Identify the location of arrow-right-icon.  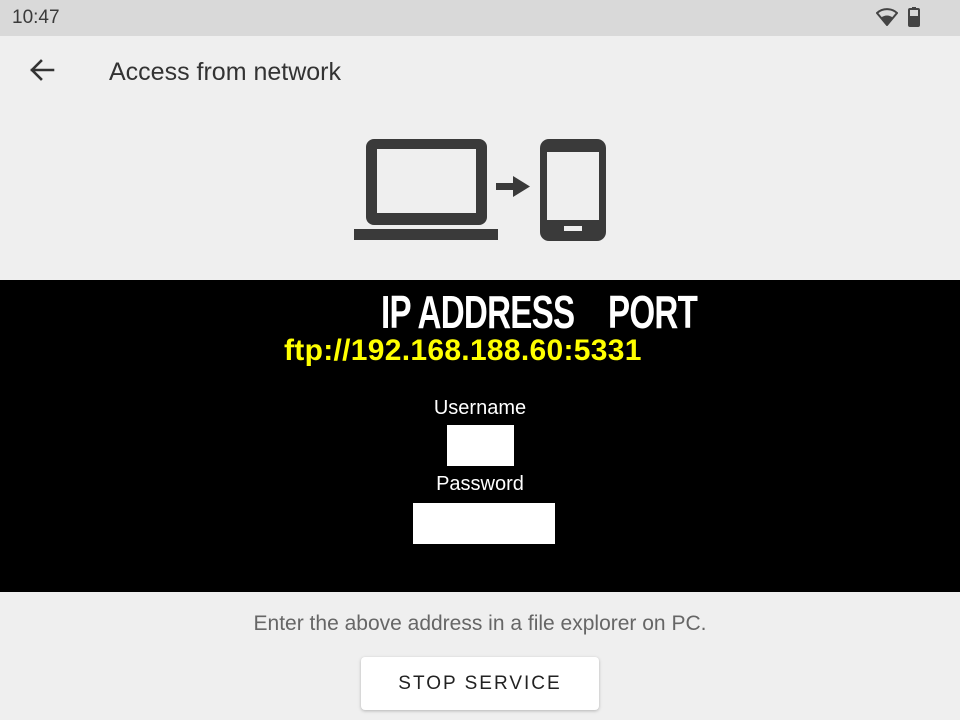
(513, 186).